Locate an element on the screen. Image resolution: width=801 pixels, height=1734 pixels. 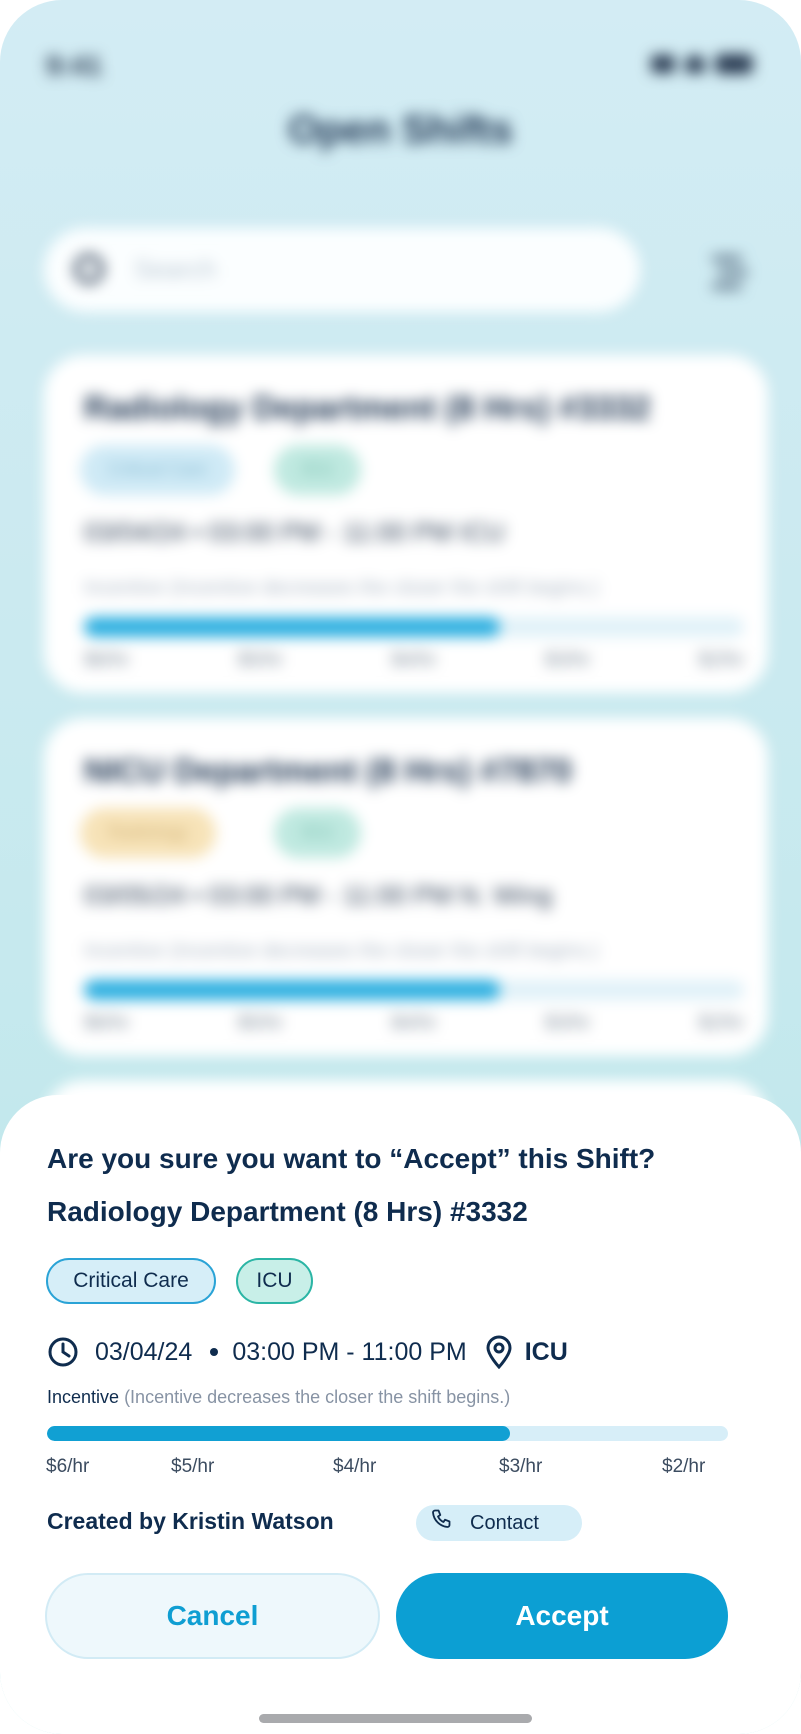
shift-schedule-row: 03/04/24 03:00 PM - 11:00 PM ICU is located at coordinates (307, 1352).